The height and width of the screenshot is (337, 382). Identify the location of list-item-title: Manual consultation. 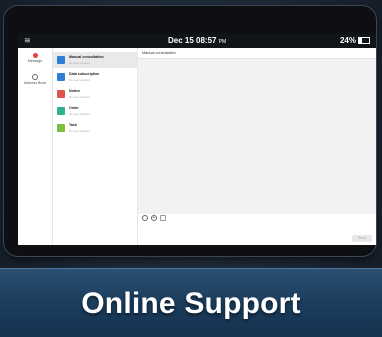
(86, 57).